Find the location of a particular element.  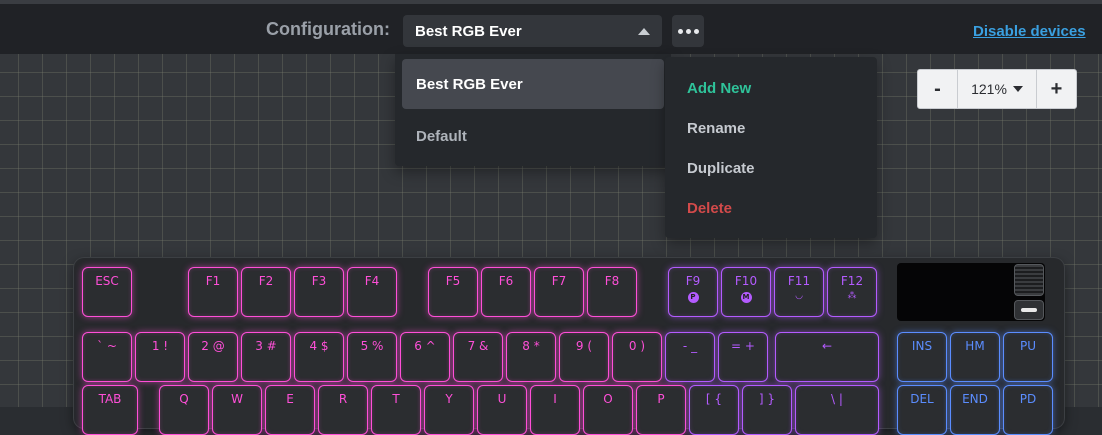

key-label: 0 ) is located at coordinates (637, 346).